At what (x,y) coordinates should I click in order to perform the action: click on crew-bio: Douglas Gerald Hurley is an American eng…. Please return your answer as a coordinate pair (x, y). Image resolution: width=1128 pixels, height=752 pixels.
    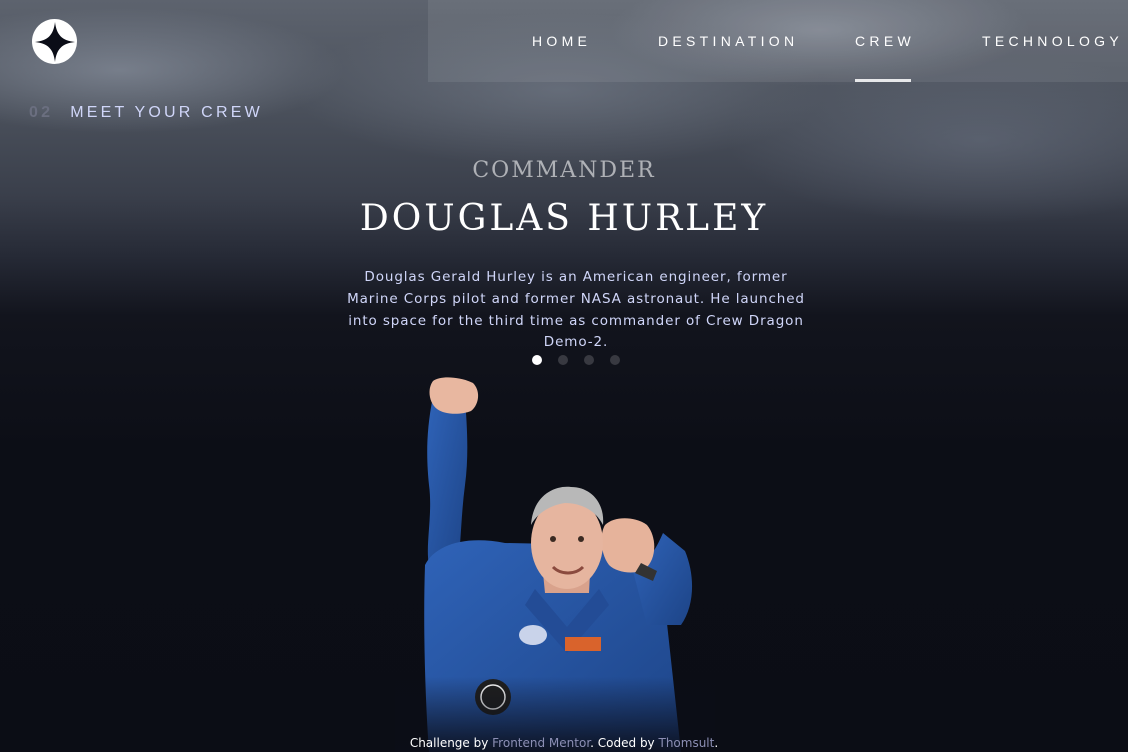
    Looking at the image, I should click on (576, 310).